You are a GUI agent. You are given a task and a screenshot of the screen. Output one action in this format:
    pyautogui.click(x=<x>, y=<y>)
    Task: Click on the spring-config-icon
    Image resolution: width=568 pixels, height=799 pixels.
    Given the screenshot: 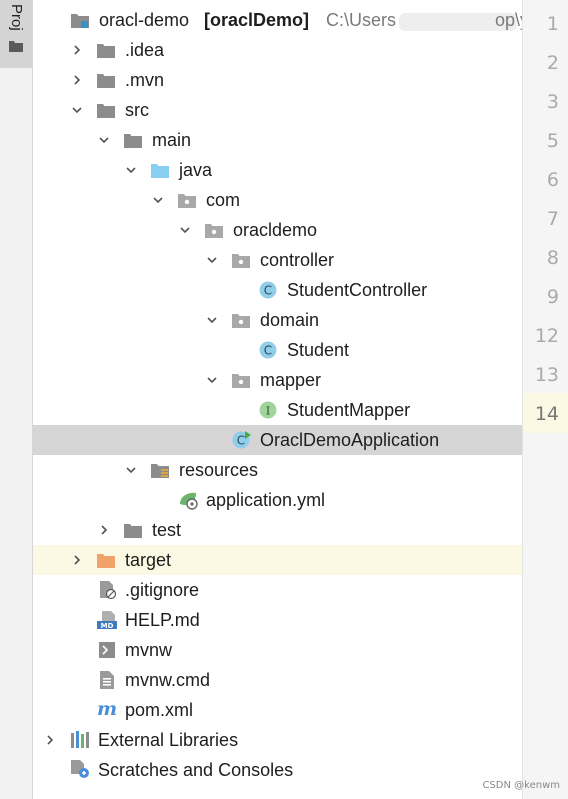 What is the action you would take?
    pyautogui.click(x=189, y=501)
    